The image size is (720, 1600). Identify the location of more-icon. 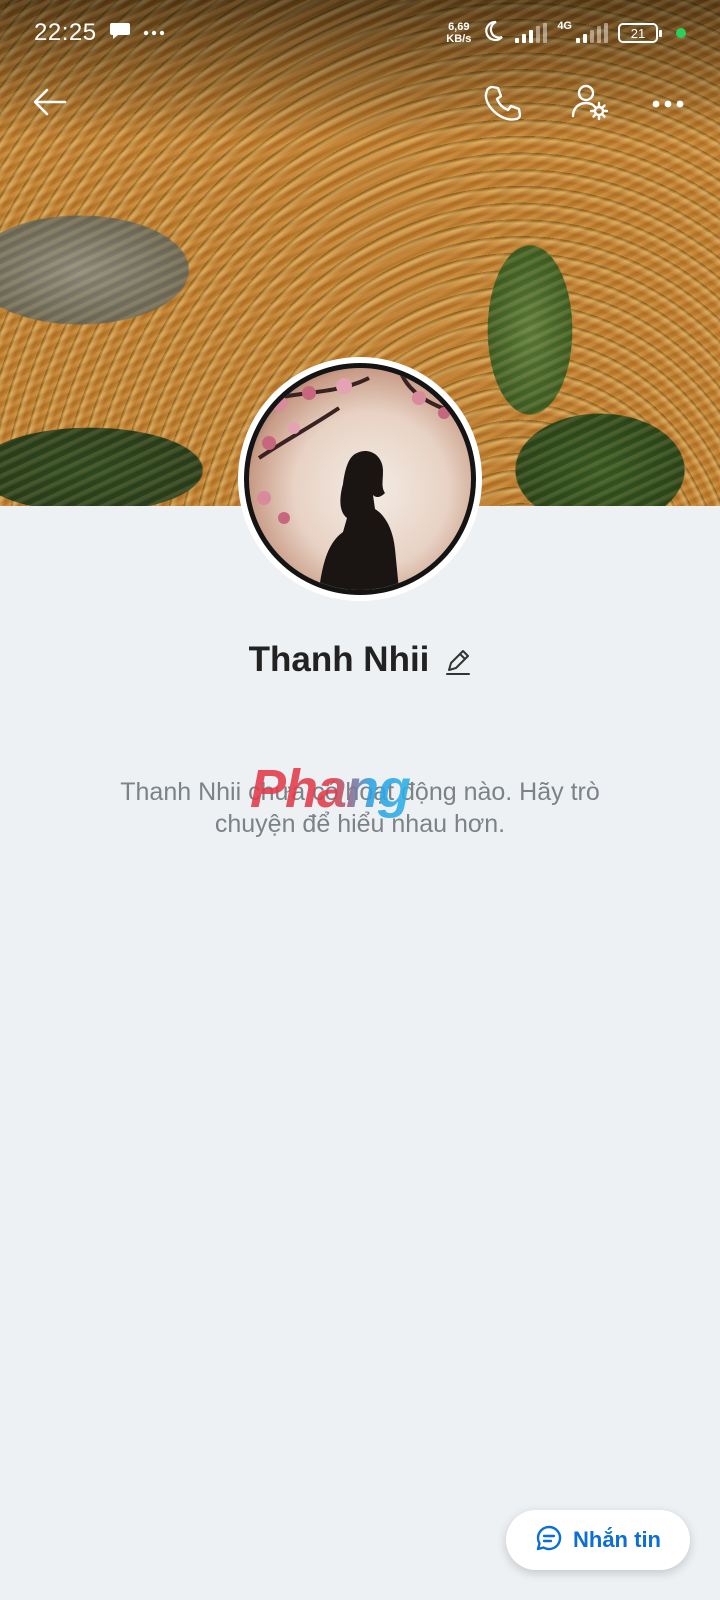
(668, 104).